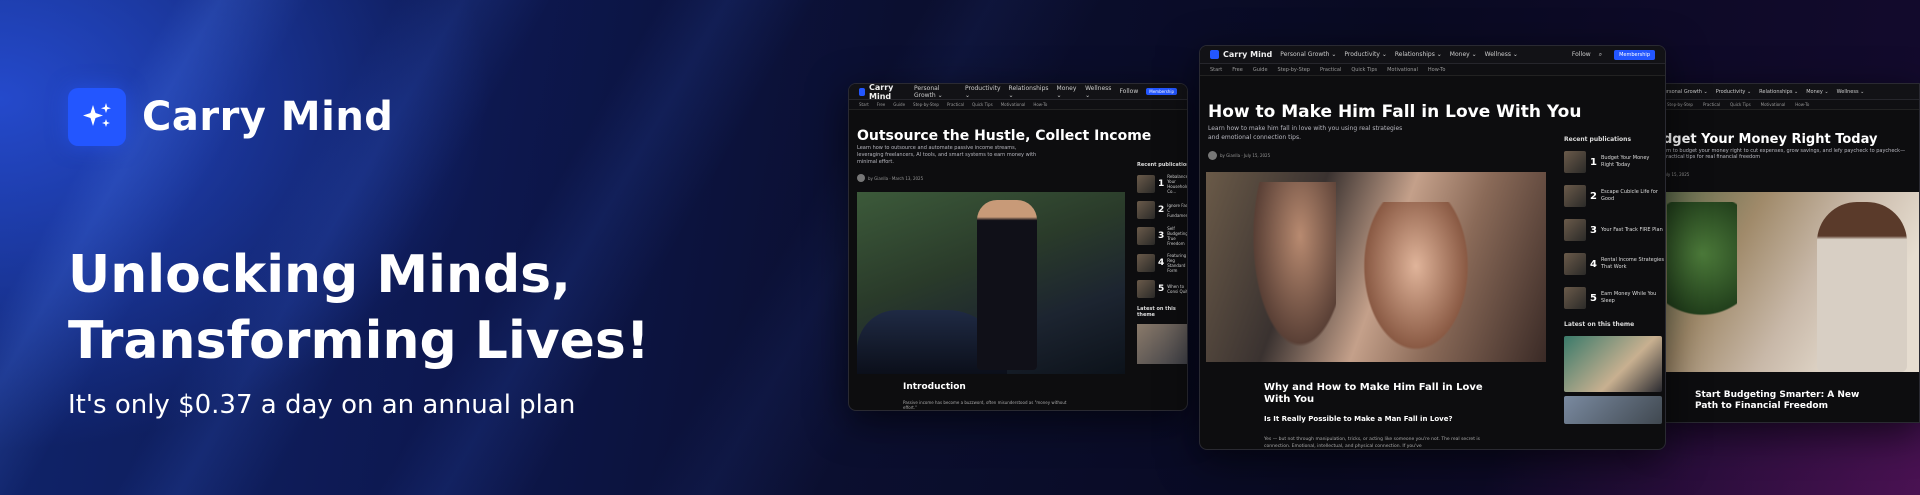  I want to click on recent-item: 3 Self Budgeting True Freedom, so click(1162, 236).